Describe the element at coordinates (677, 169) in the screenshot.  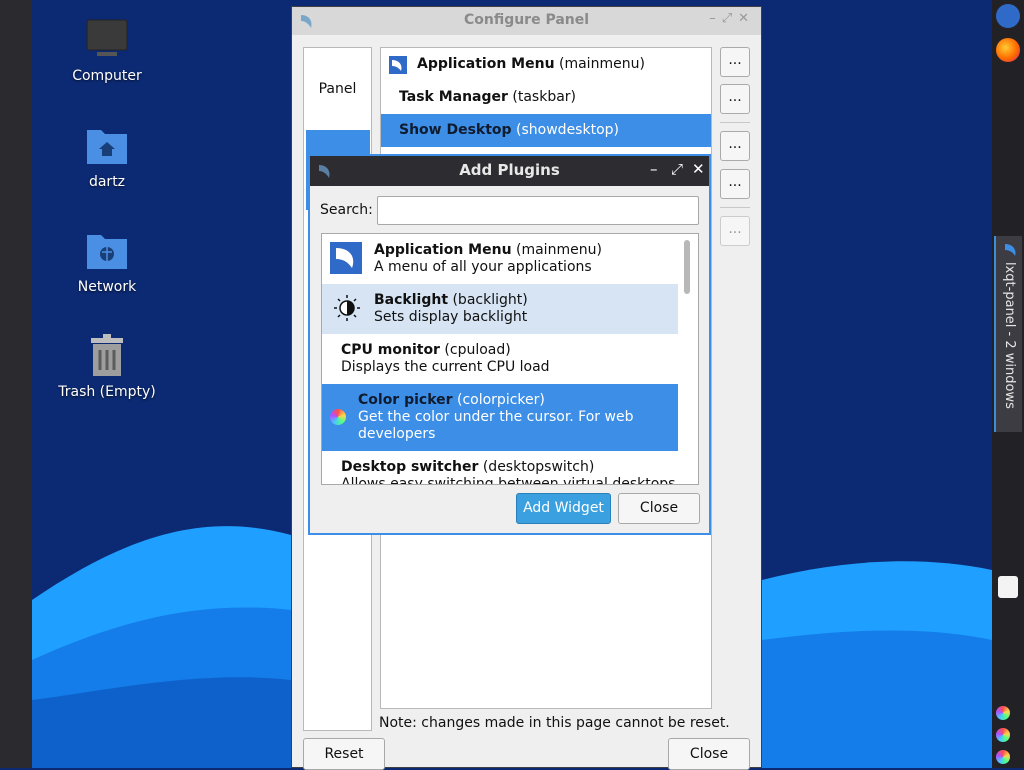
I see `maximize-icon: ⤢` at that location.